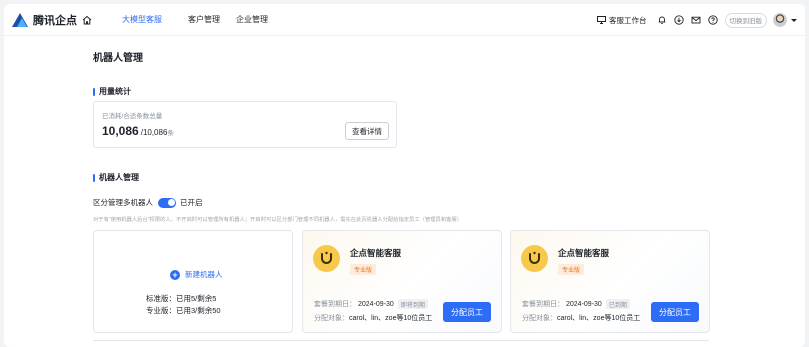 This screenshot has height=347, width=809. What do you see at coordinates (183, 310) in the screenshot?
I see `quota-pro: 专业版：已用3/剩余50` at bounding box center [183, 310].